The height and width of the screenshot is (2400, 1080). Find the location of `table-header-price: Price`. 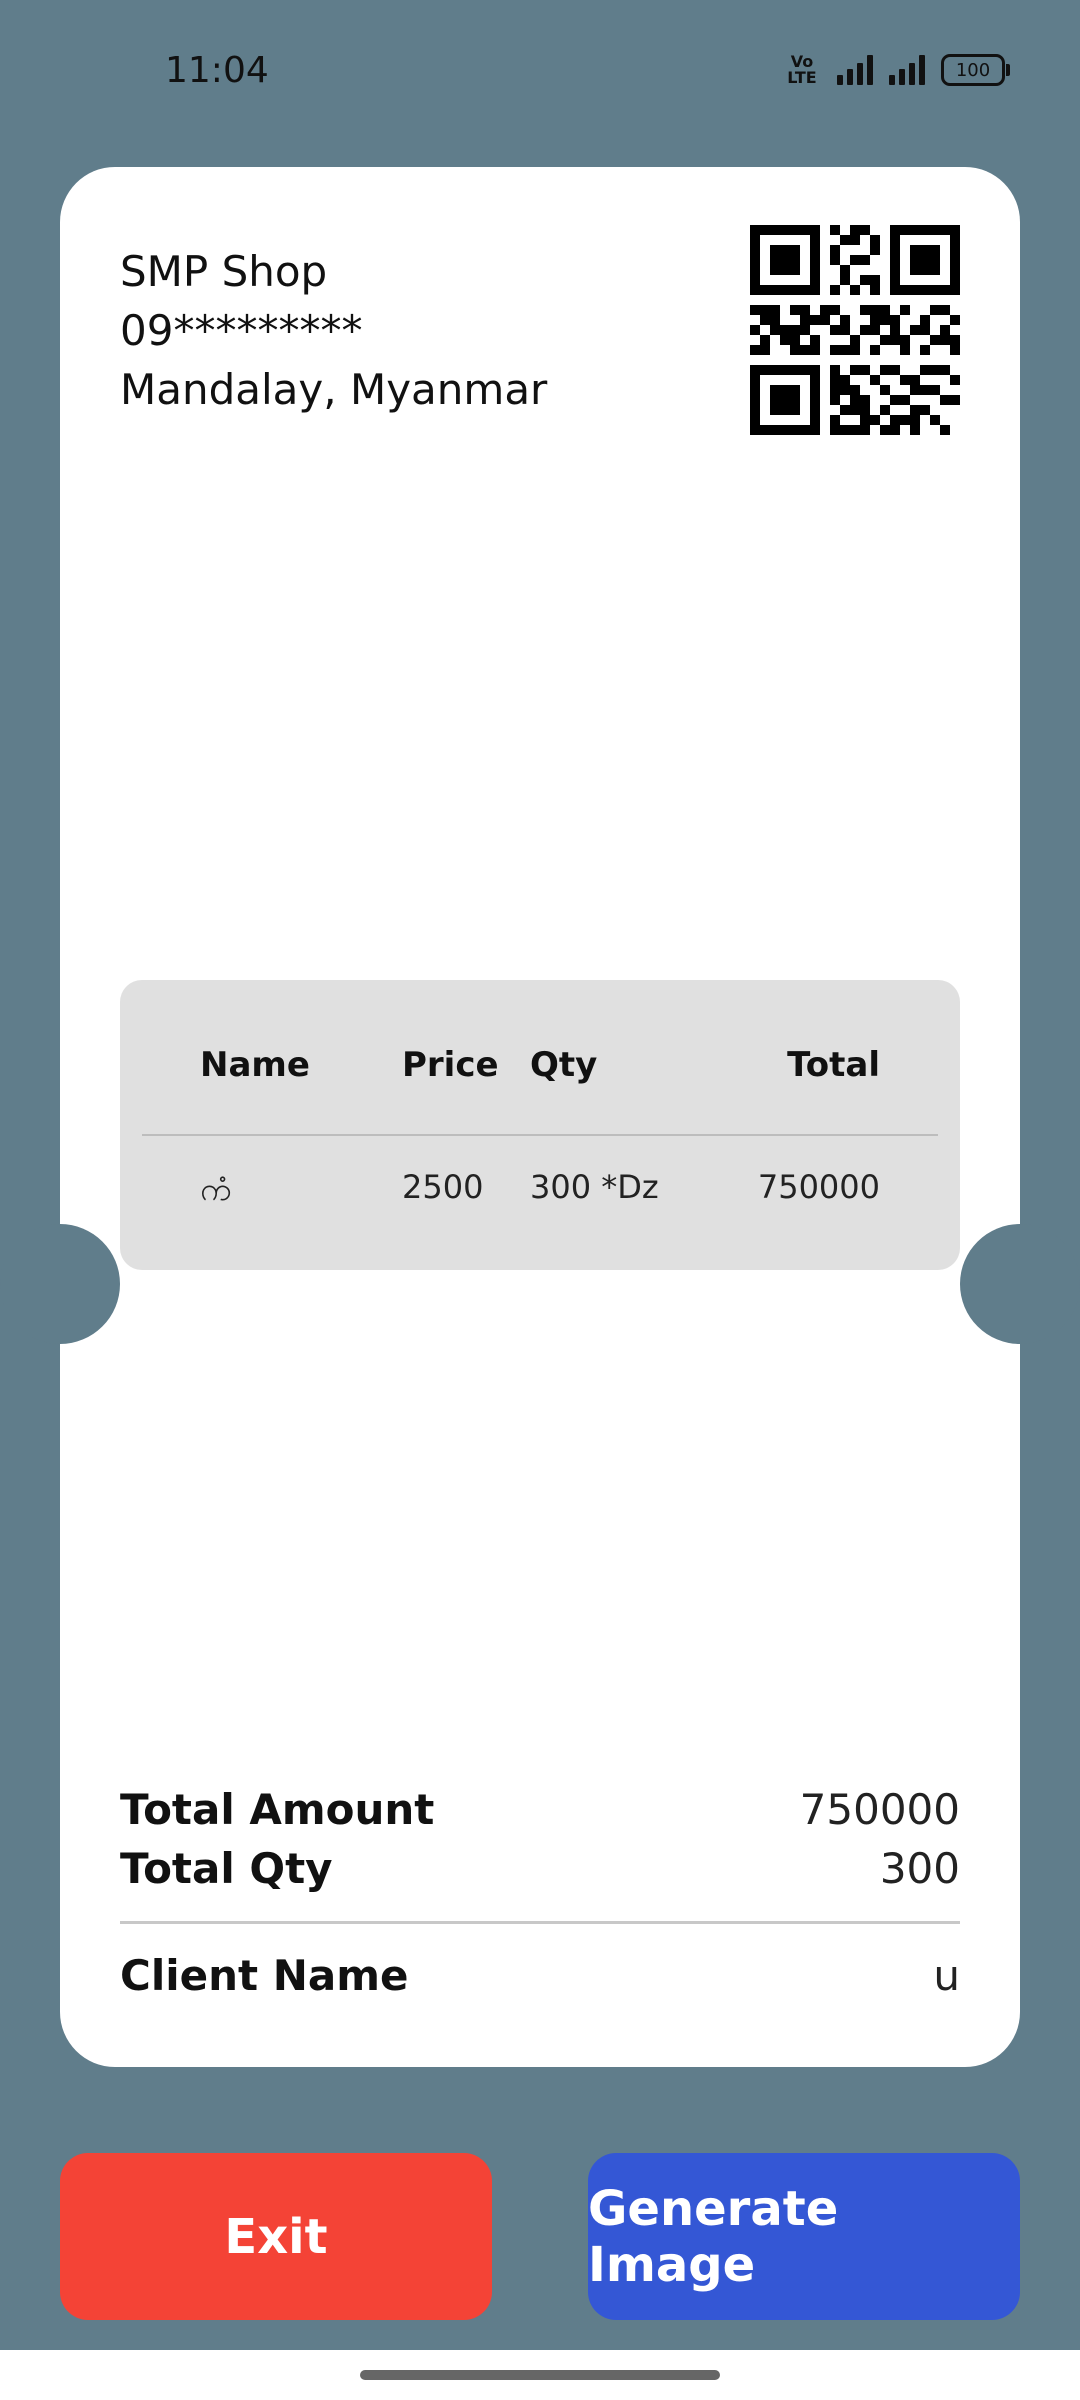

table-header-price: Price is located at coordinates (450, 1065).